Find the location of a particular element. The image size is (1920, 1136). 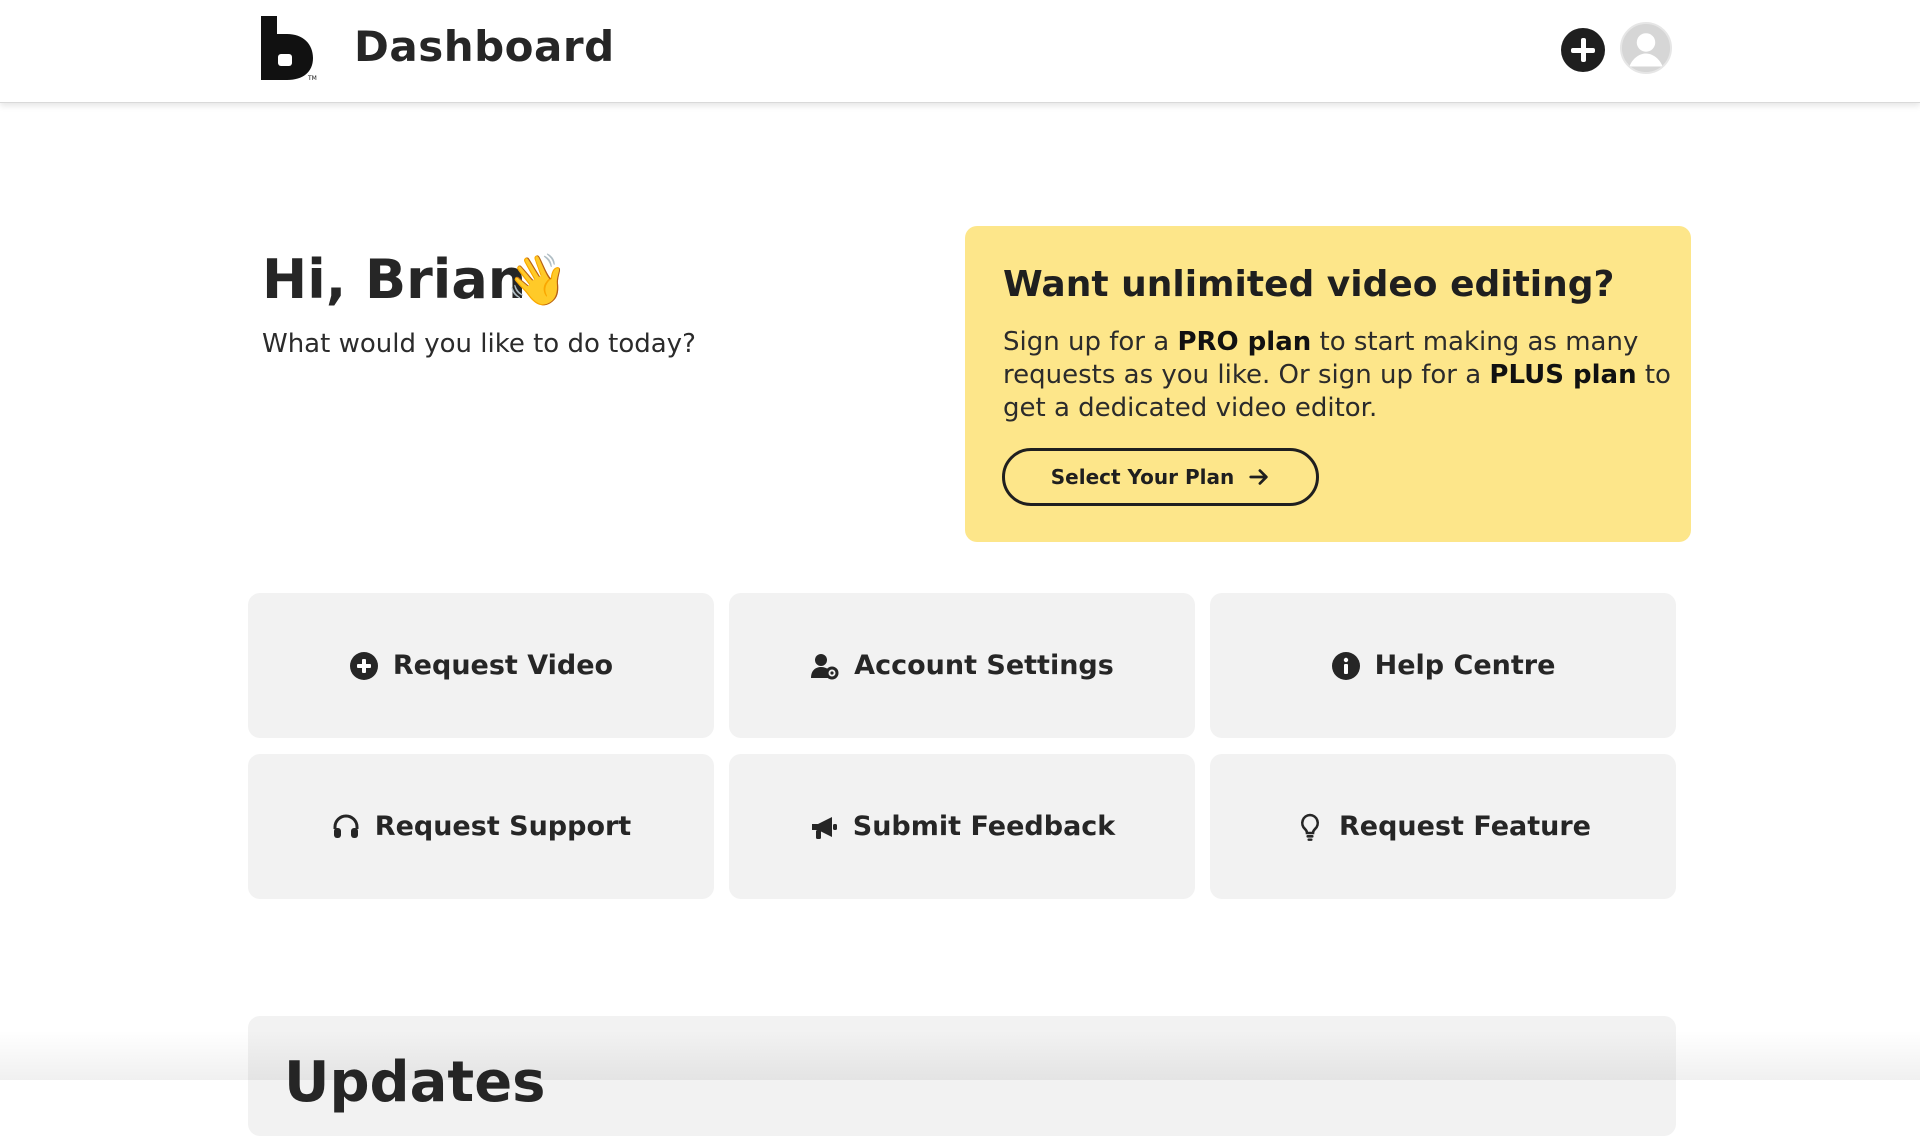

updates-section: Updates is located at coordinates (962, 1076).